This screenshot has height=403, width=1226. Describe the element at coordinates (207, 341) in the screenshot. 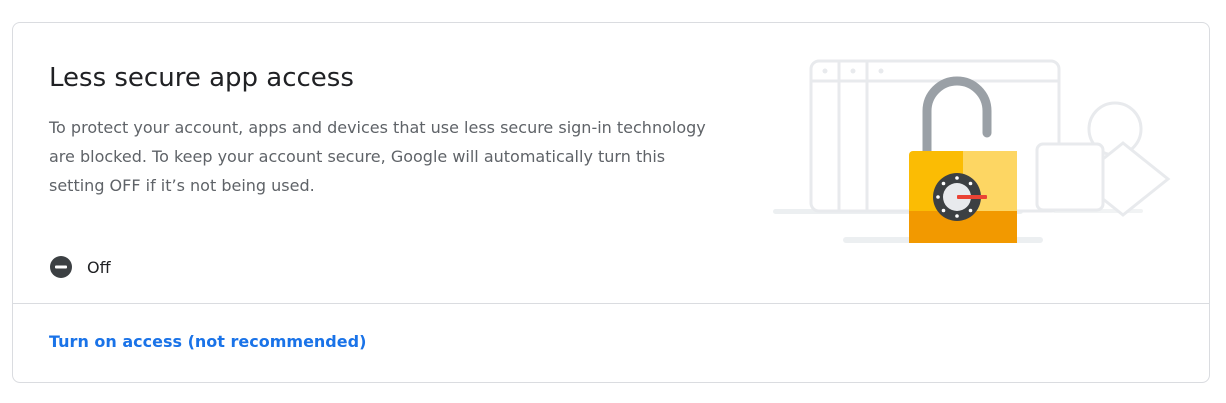

I see `turn-on-access-link: Turn on access (not recommended)` at that location.